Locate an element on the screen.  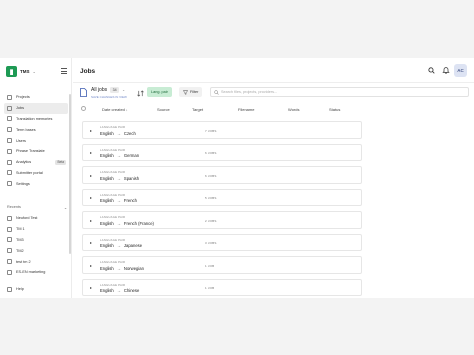
recent-item: ES-EN marketing is located at coordinates (36, 272).